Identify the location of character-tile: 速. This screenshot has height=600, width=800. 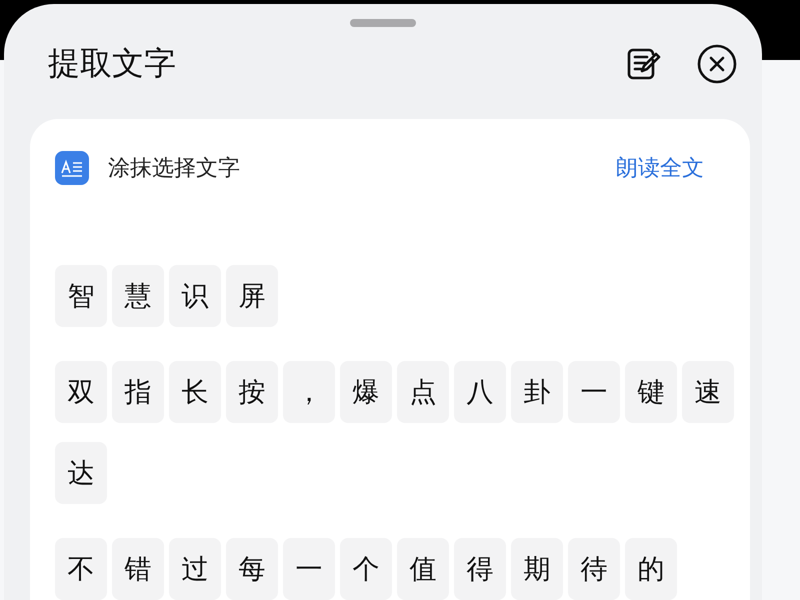
(708, 392).